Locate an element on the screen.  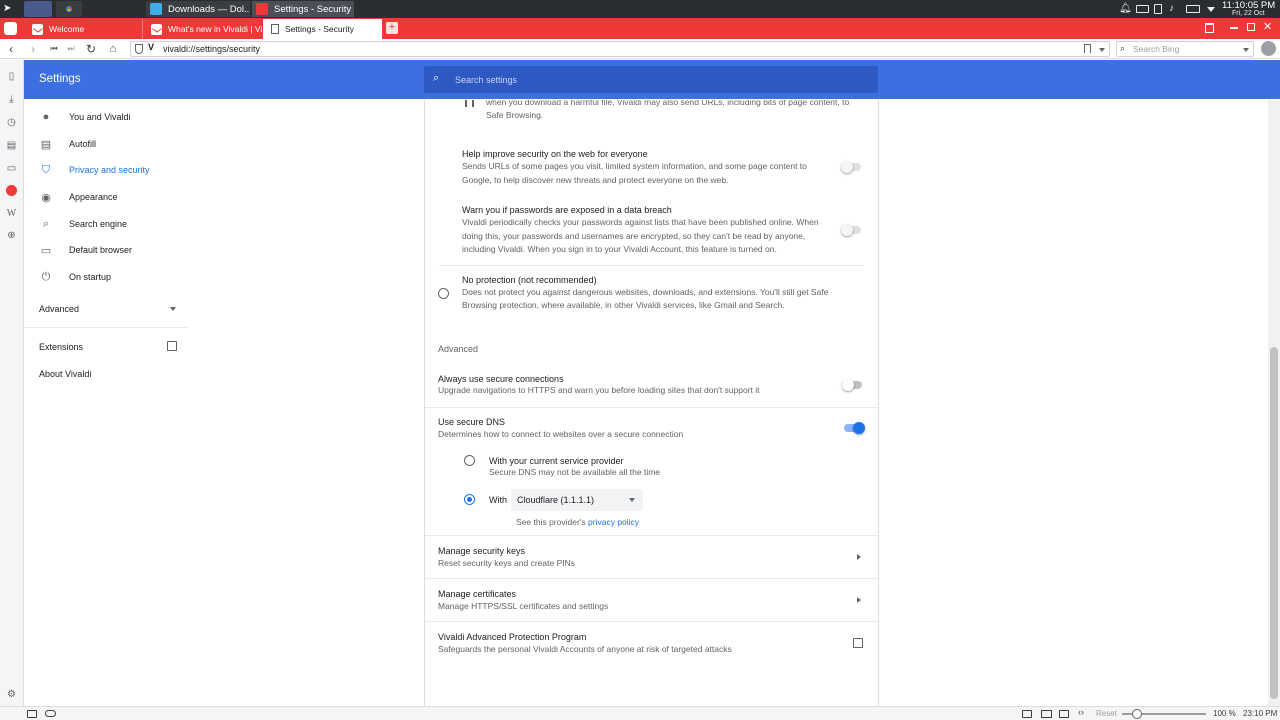
expand-tray-icon is located at coordinates (1211, 9).